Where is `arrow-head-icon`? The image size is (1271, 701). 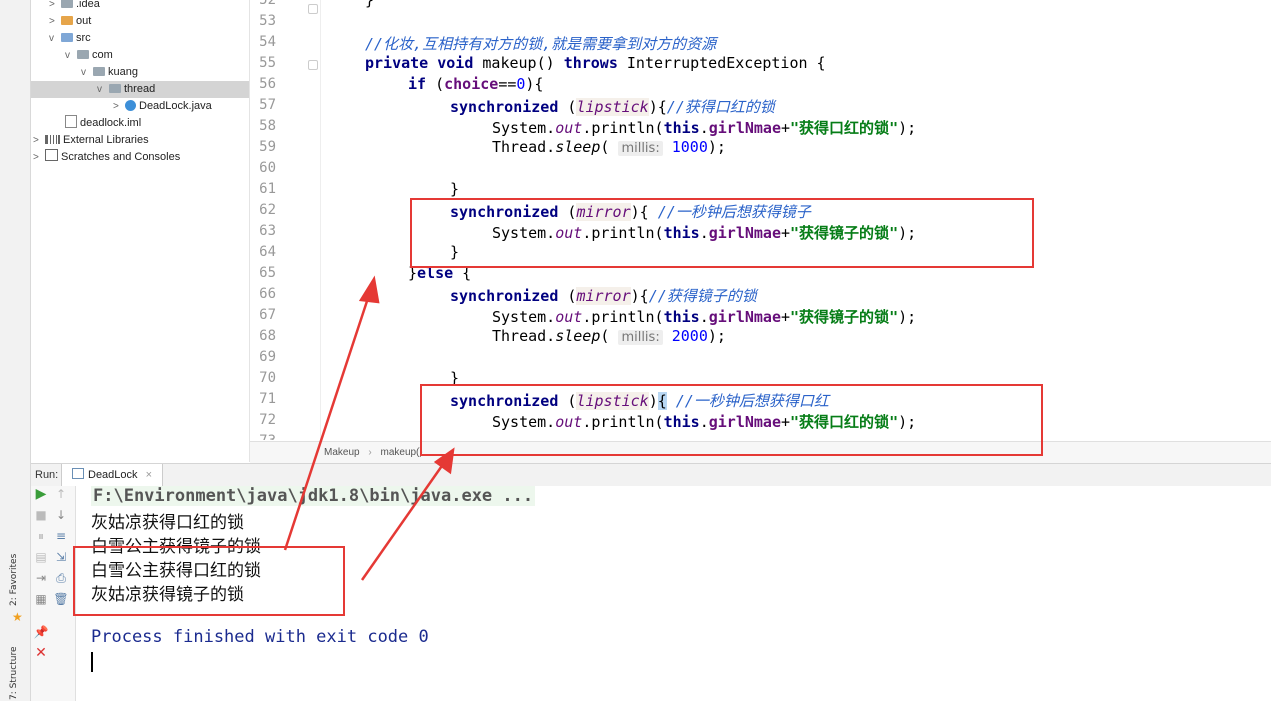 arrow-head-icon is located at coordinates (369, 289).